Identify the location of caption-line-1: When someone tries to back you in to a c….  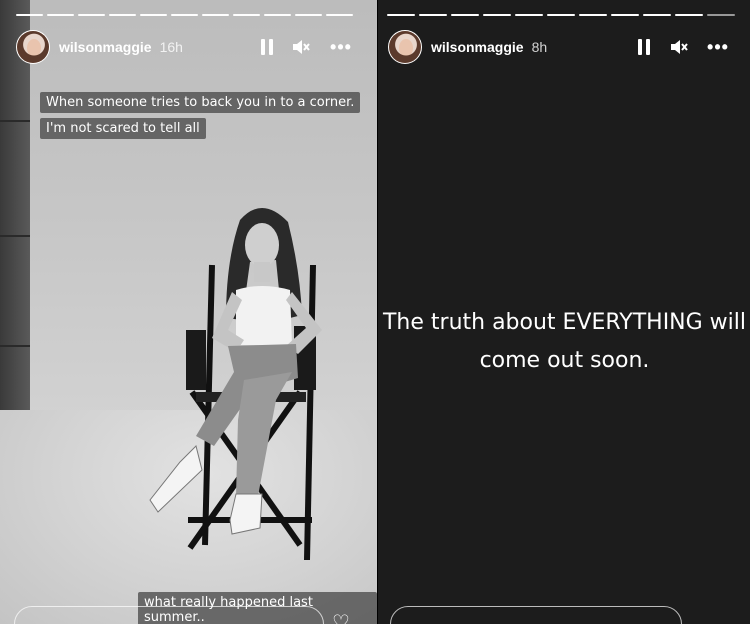
(200, 102).